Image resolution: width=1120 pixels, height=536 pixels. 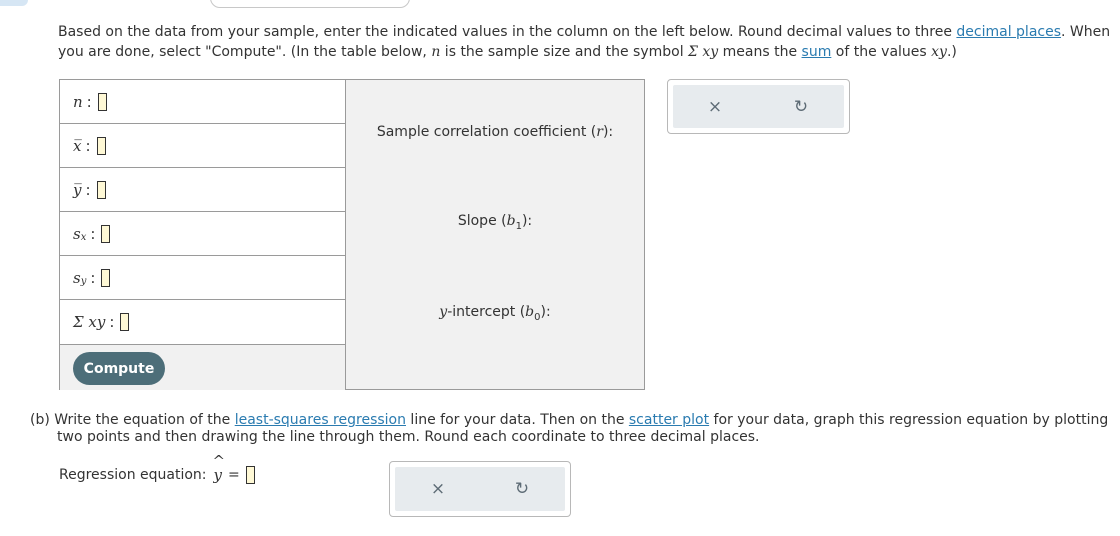 I want to click on slope-end: ):, so click(x=527, y=221).